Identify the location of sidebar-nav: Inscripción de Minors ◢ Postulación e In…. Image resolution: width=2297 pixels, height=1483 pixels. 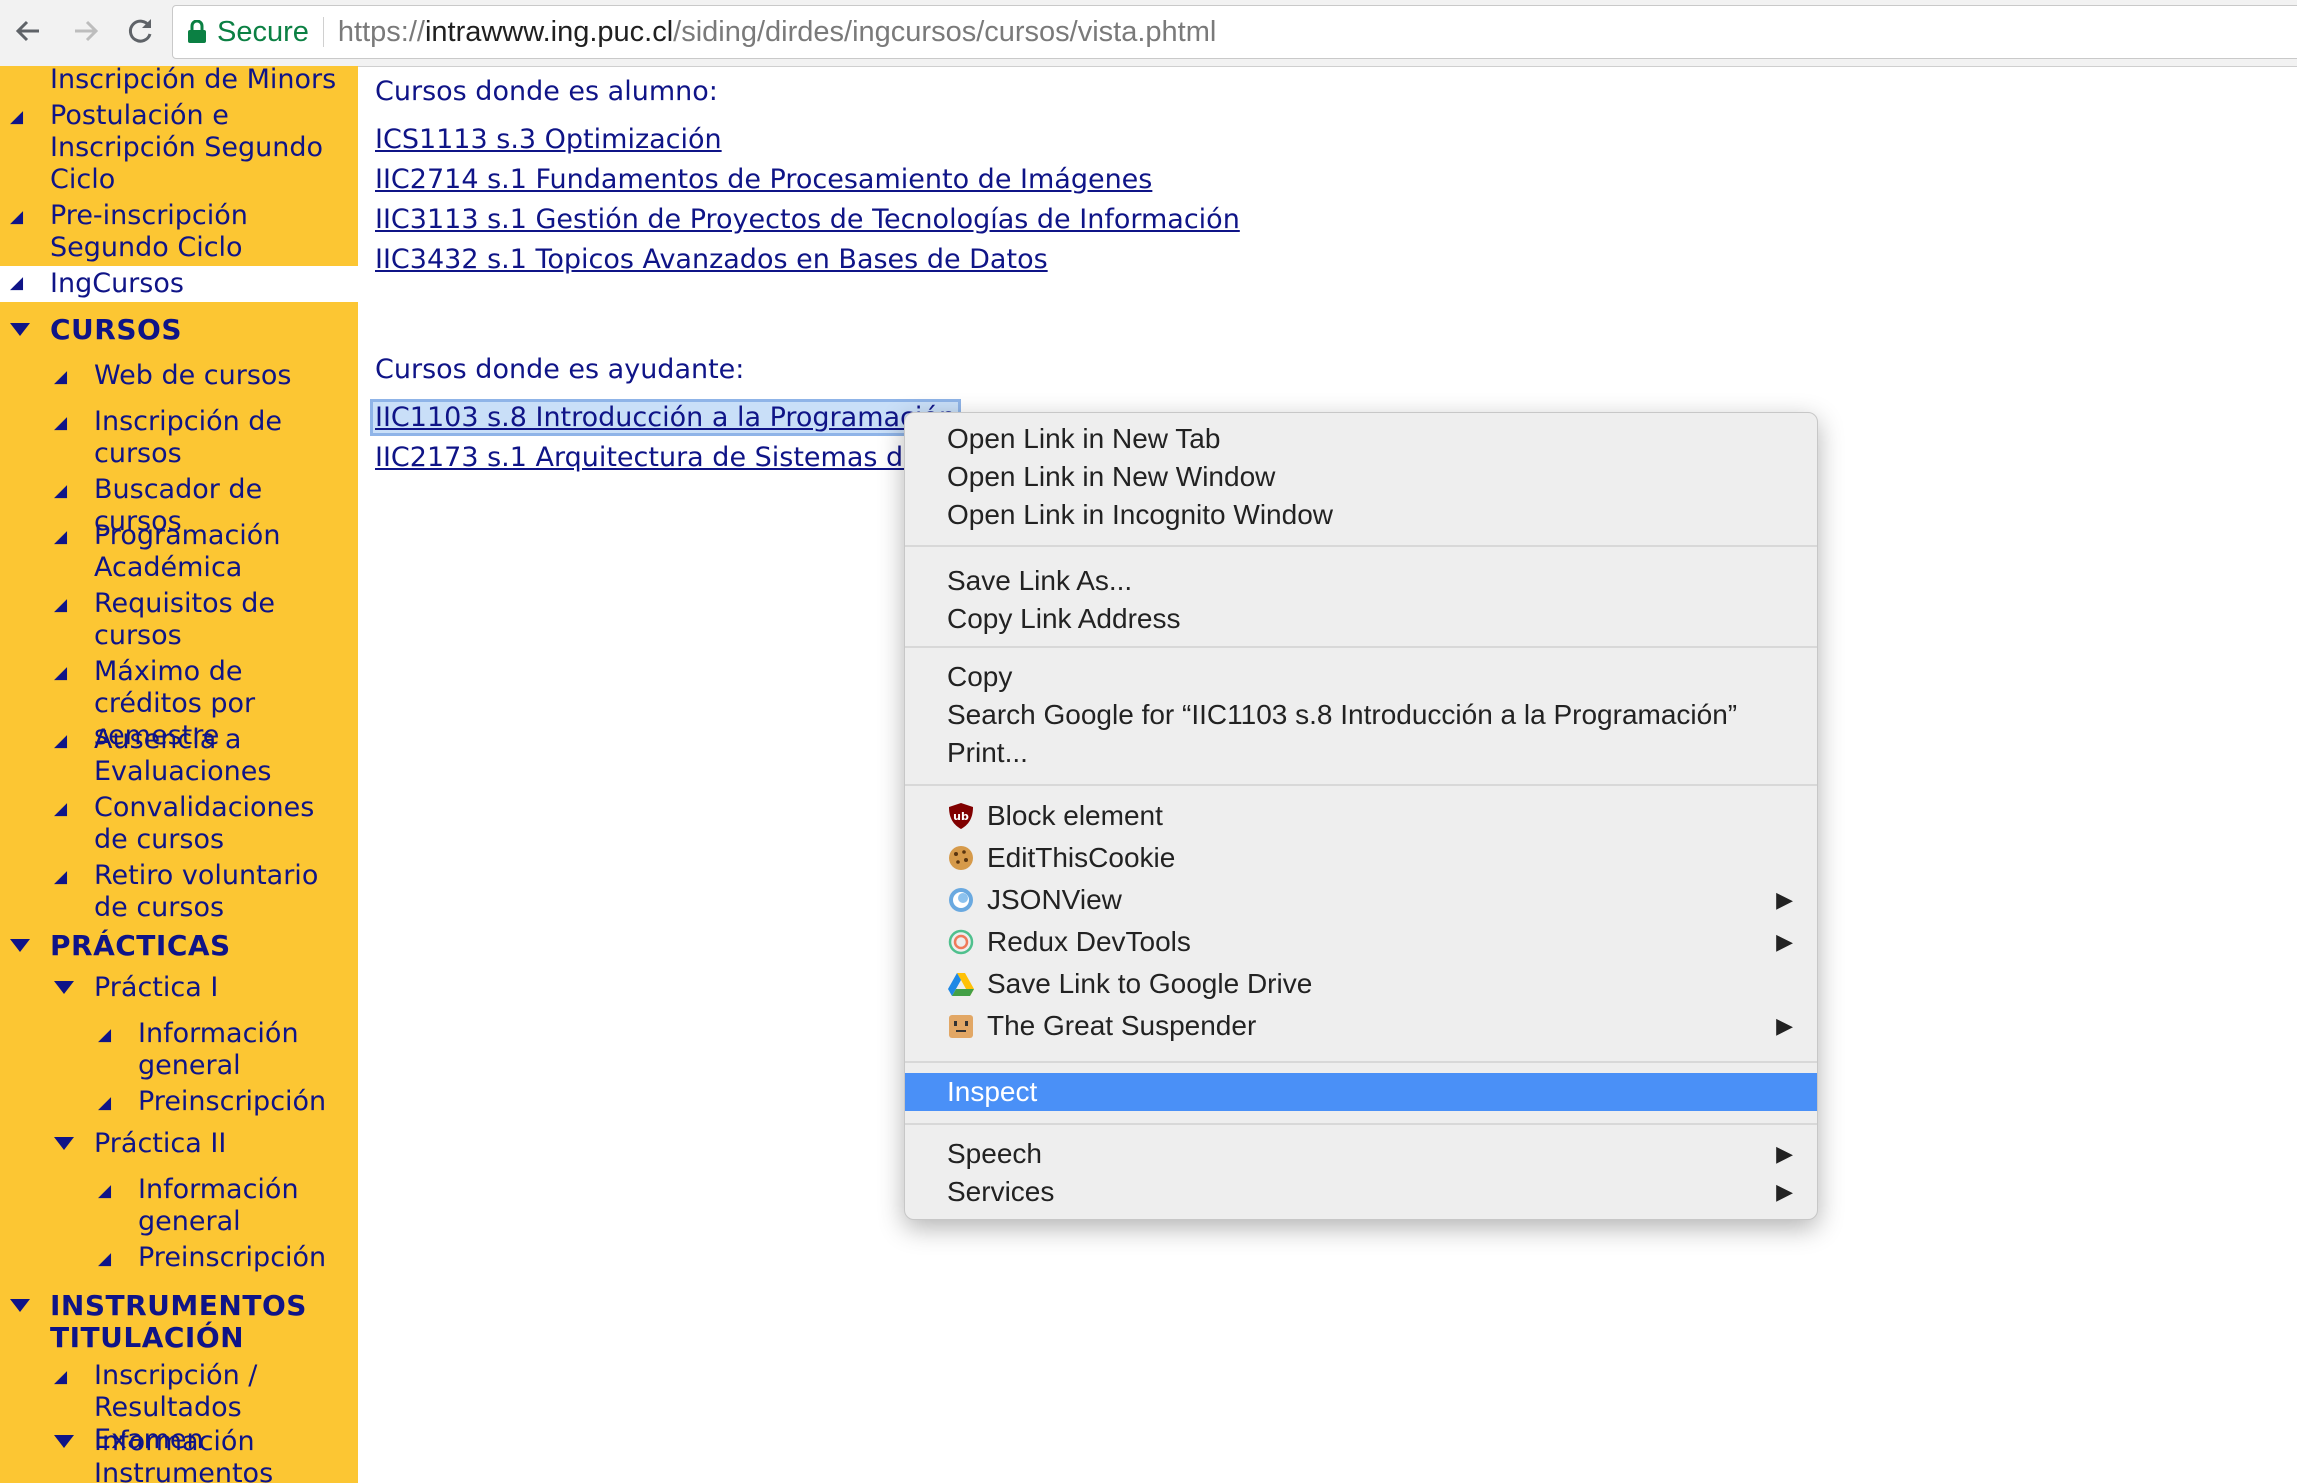
(179, 774).